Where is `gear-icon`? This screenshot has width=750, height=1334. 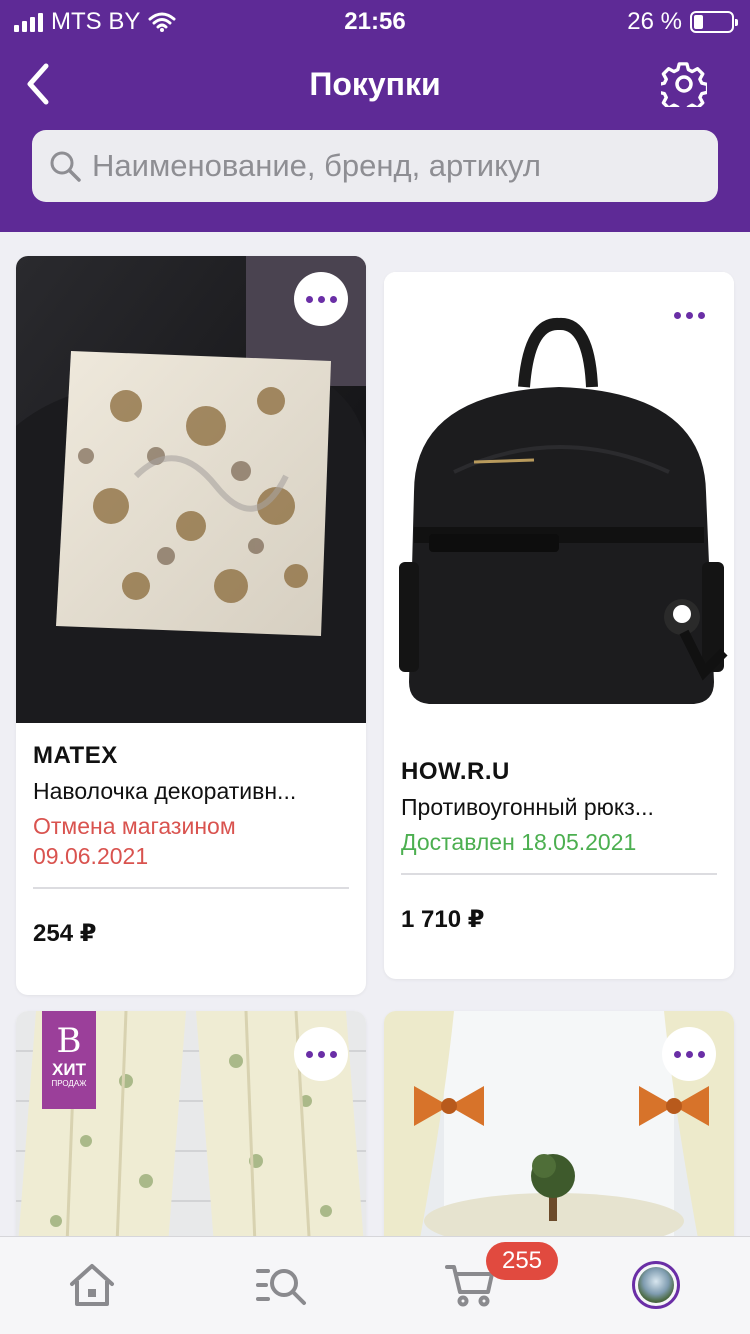
gear-icon is located at coordinates (684, 84).